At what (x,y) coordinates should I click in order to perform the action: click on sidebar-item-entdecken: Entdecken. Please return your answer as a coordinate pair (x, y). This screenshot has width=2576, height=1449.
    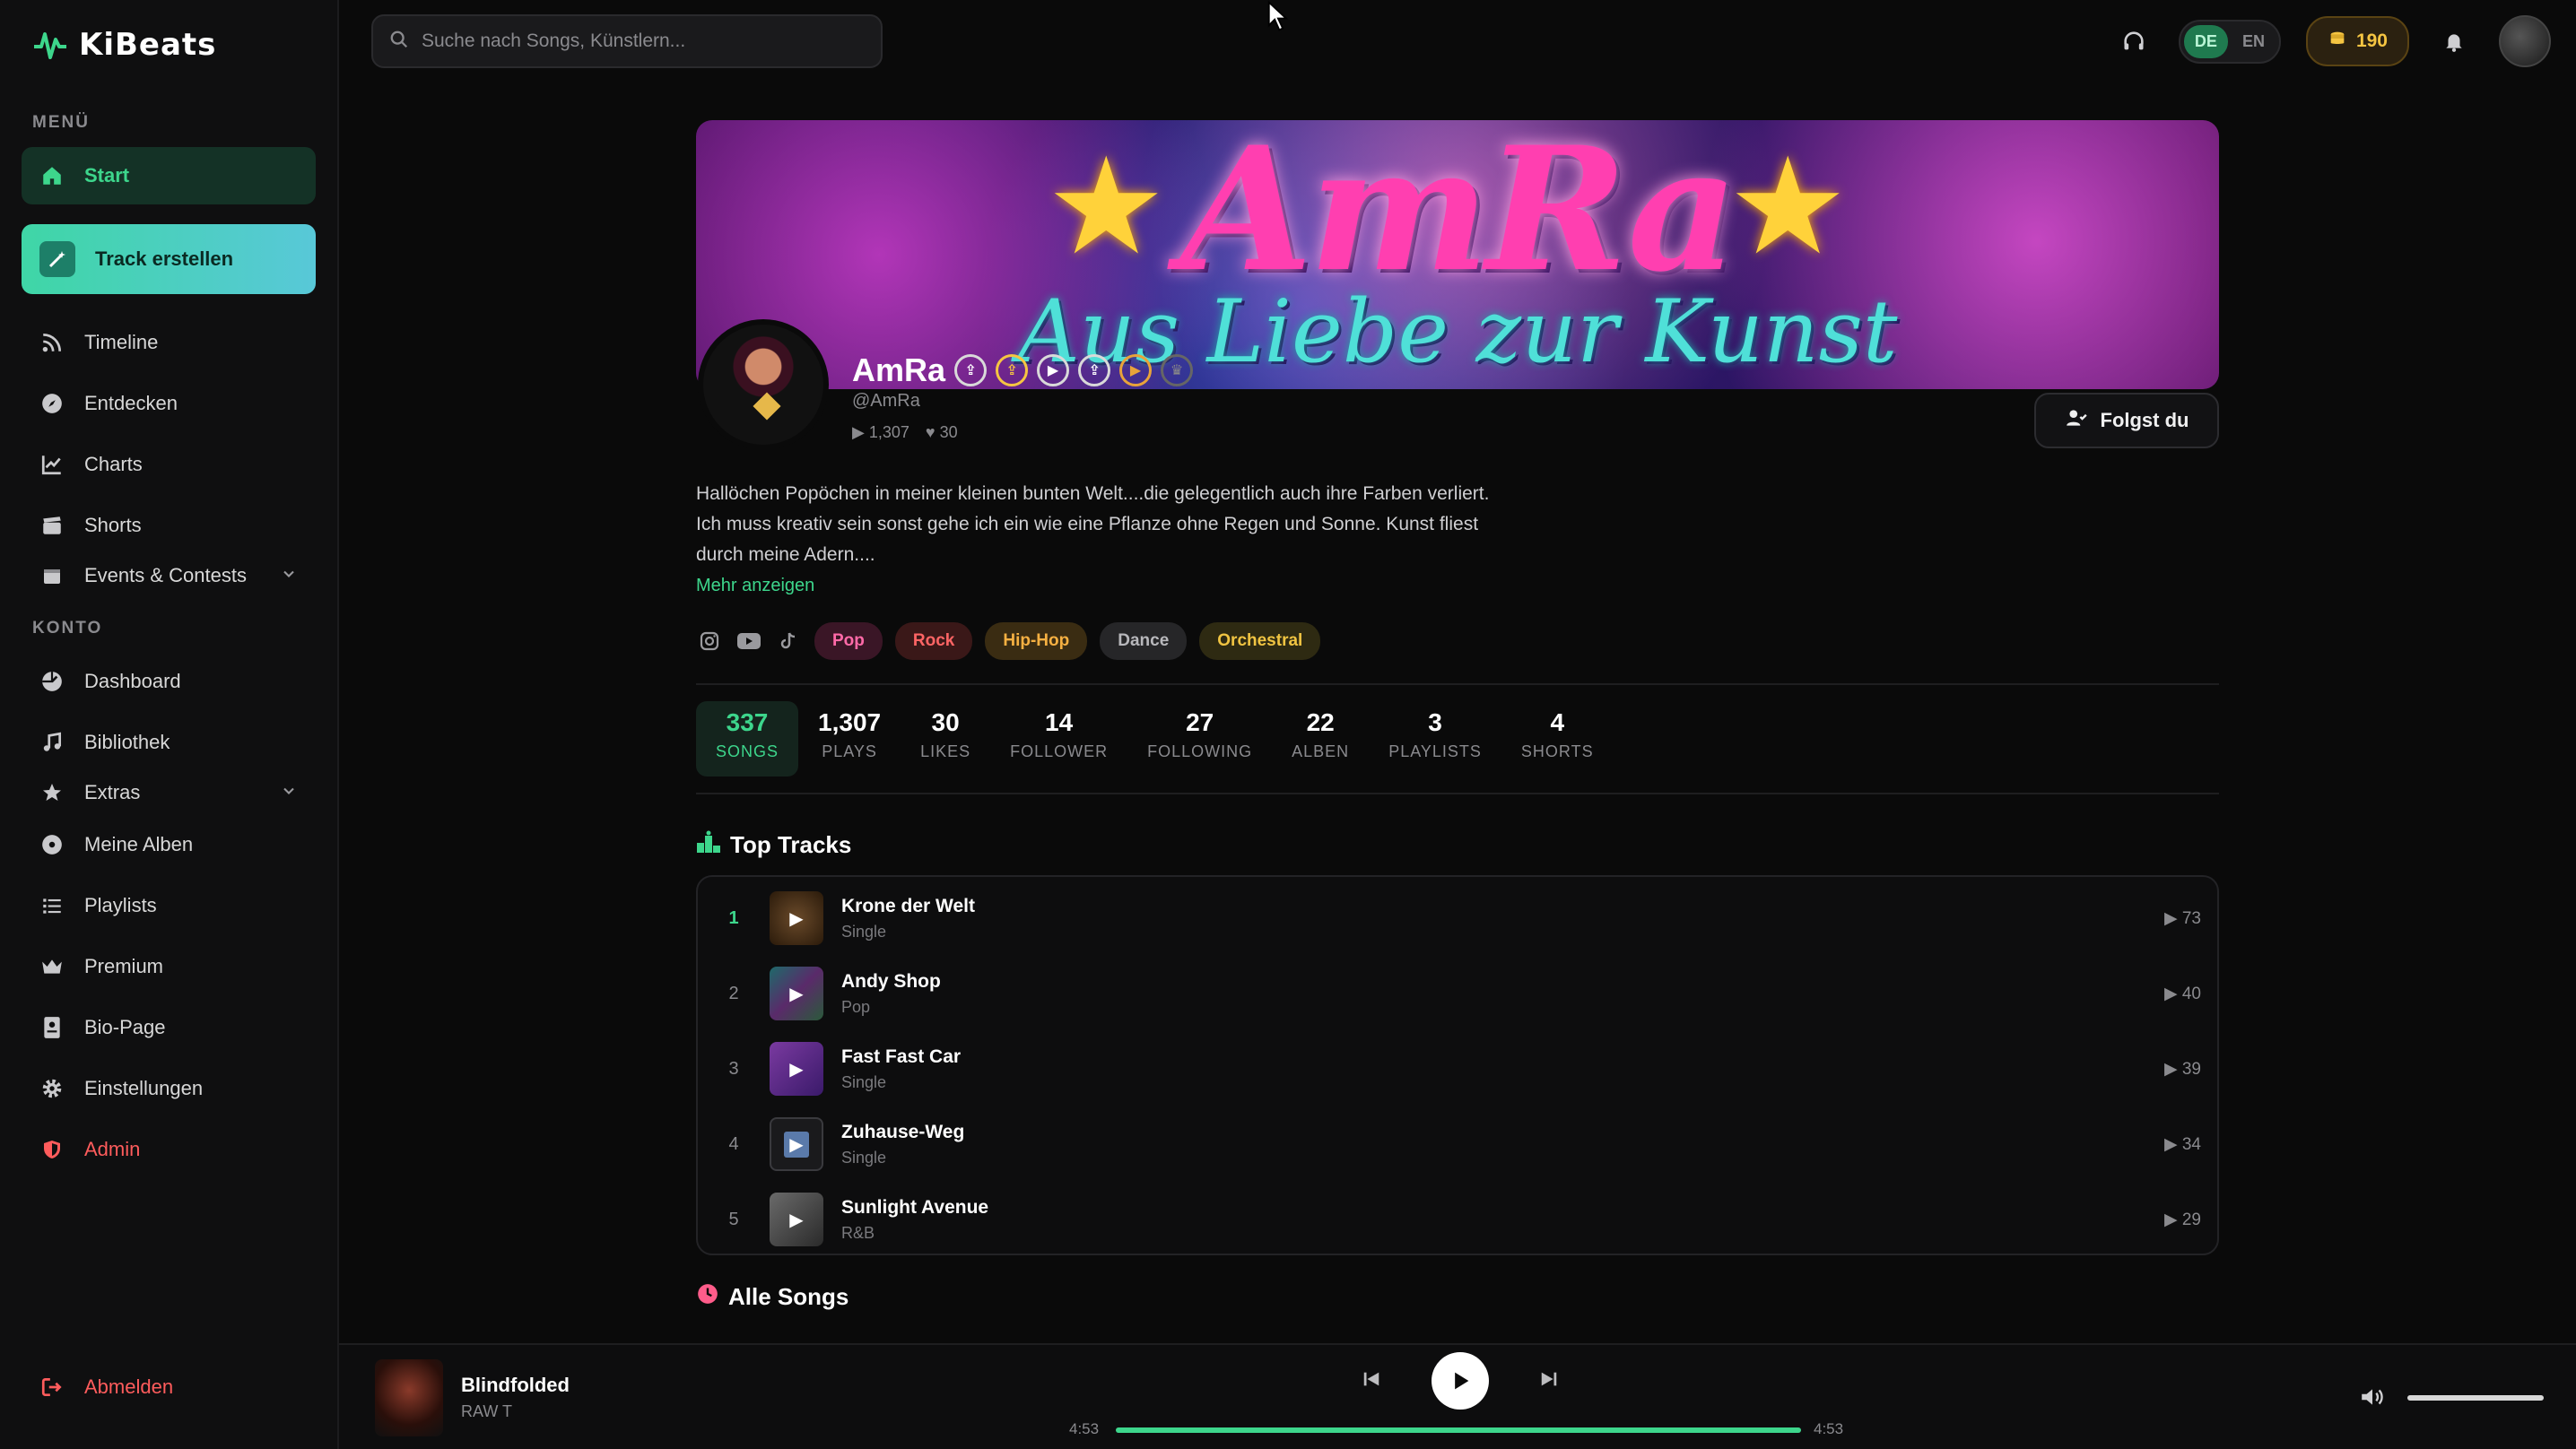
    Looking at the image, I should click on (169, 403).